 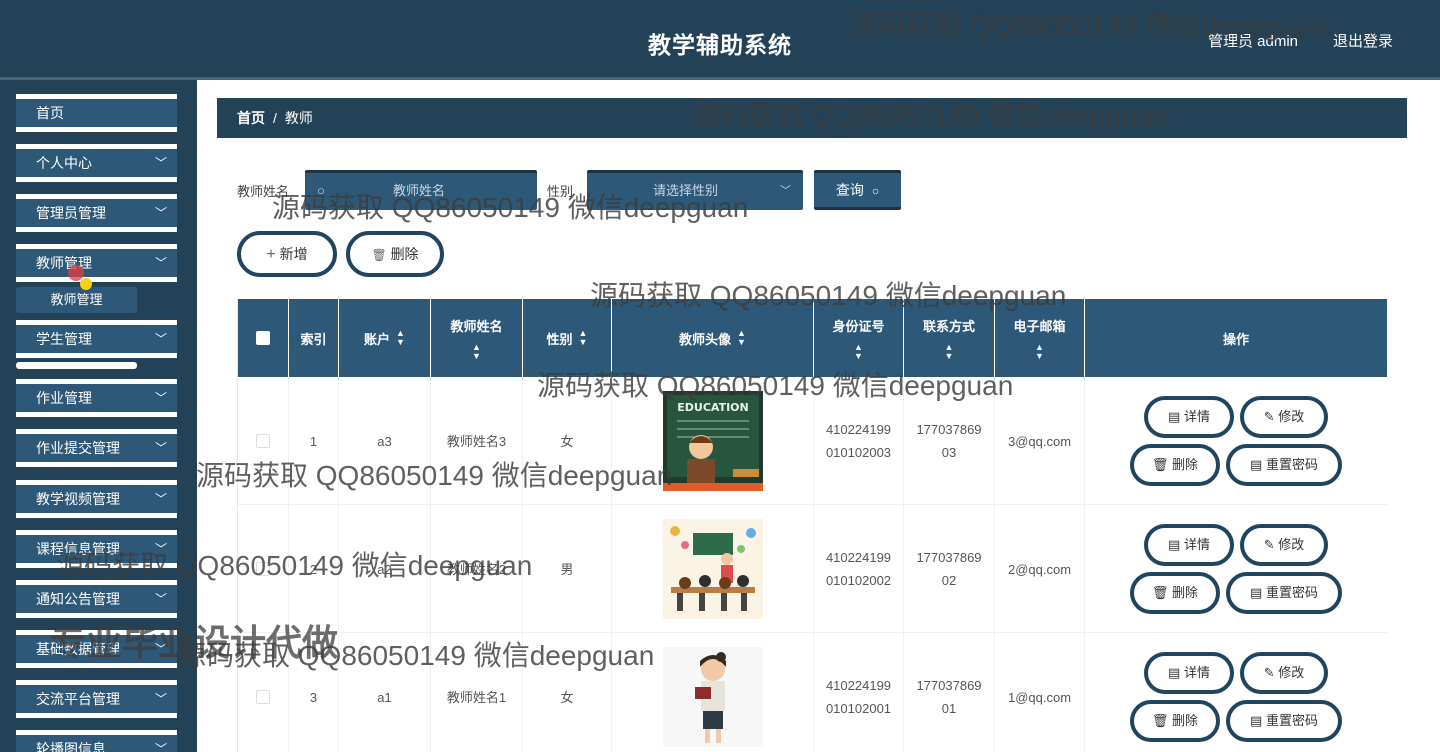 I want to click on column-header-gender: 性别 ▲ ▼, so click(x=567, y=338).